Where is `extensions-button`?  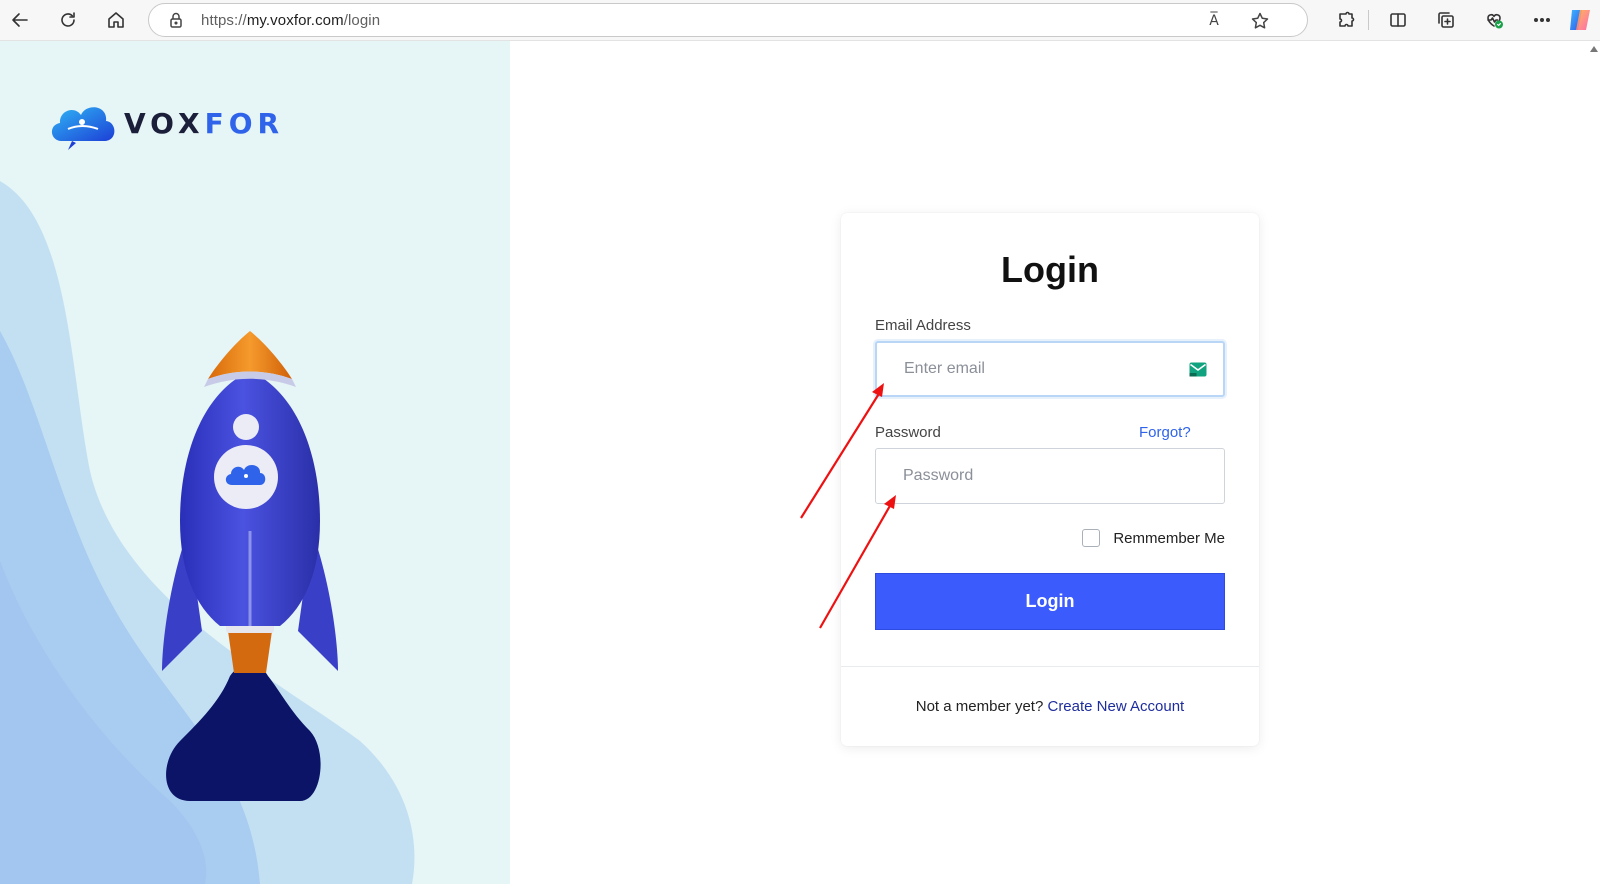
extensions-button is located at coordinates (1346, 20).